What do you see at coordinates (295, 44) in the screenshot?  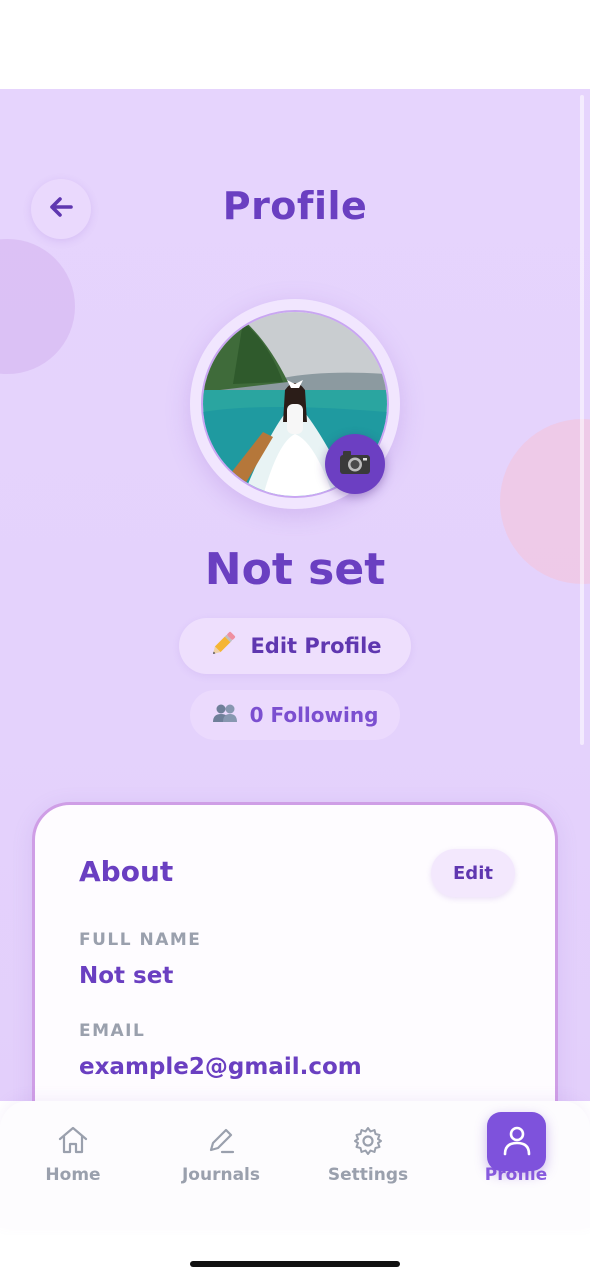 I see `status-bar-area` at bounding box center [295, 44].